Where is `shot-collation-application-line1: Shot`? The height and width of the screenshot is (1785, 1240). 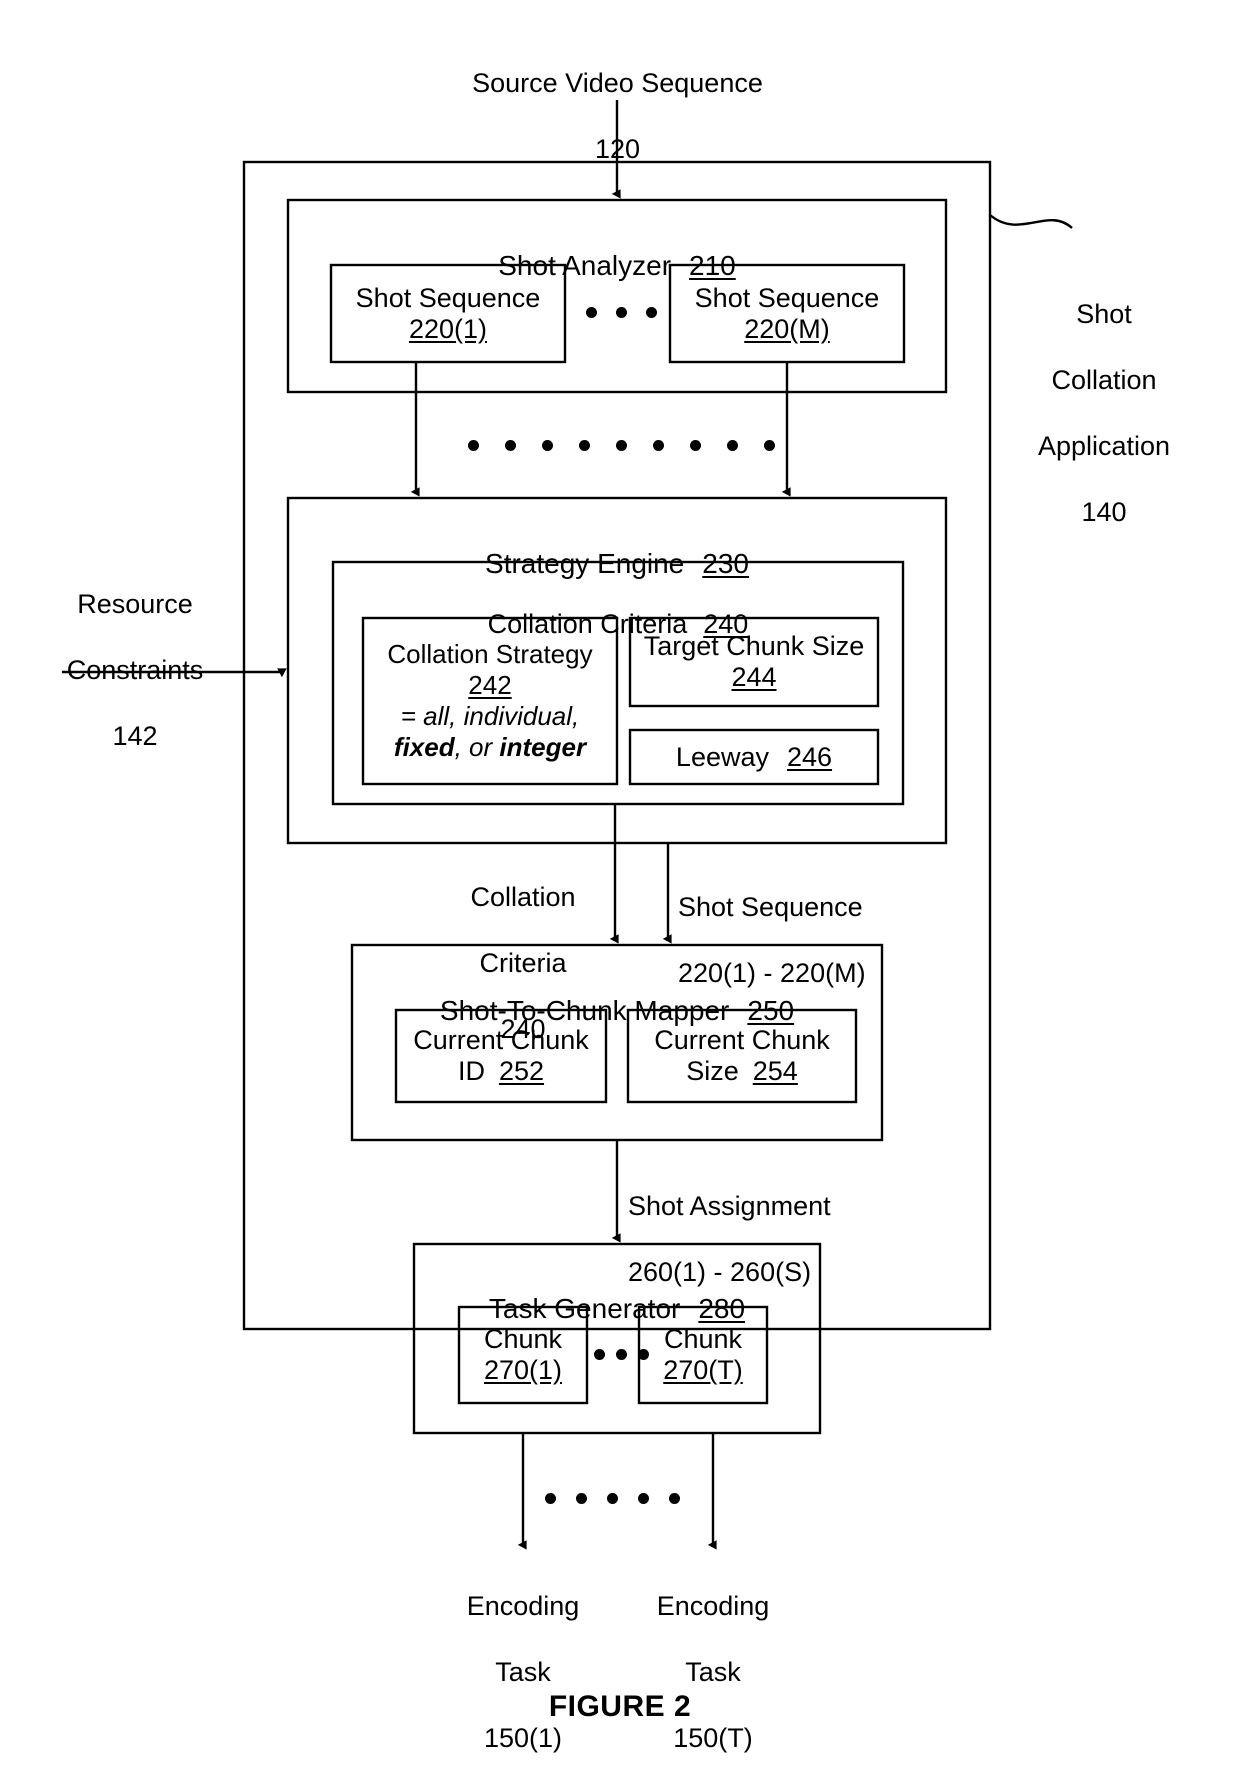 shot-collation-application-line1: Shot is located at coordinates (1104, 313).